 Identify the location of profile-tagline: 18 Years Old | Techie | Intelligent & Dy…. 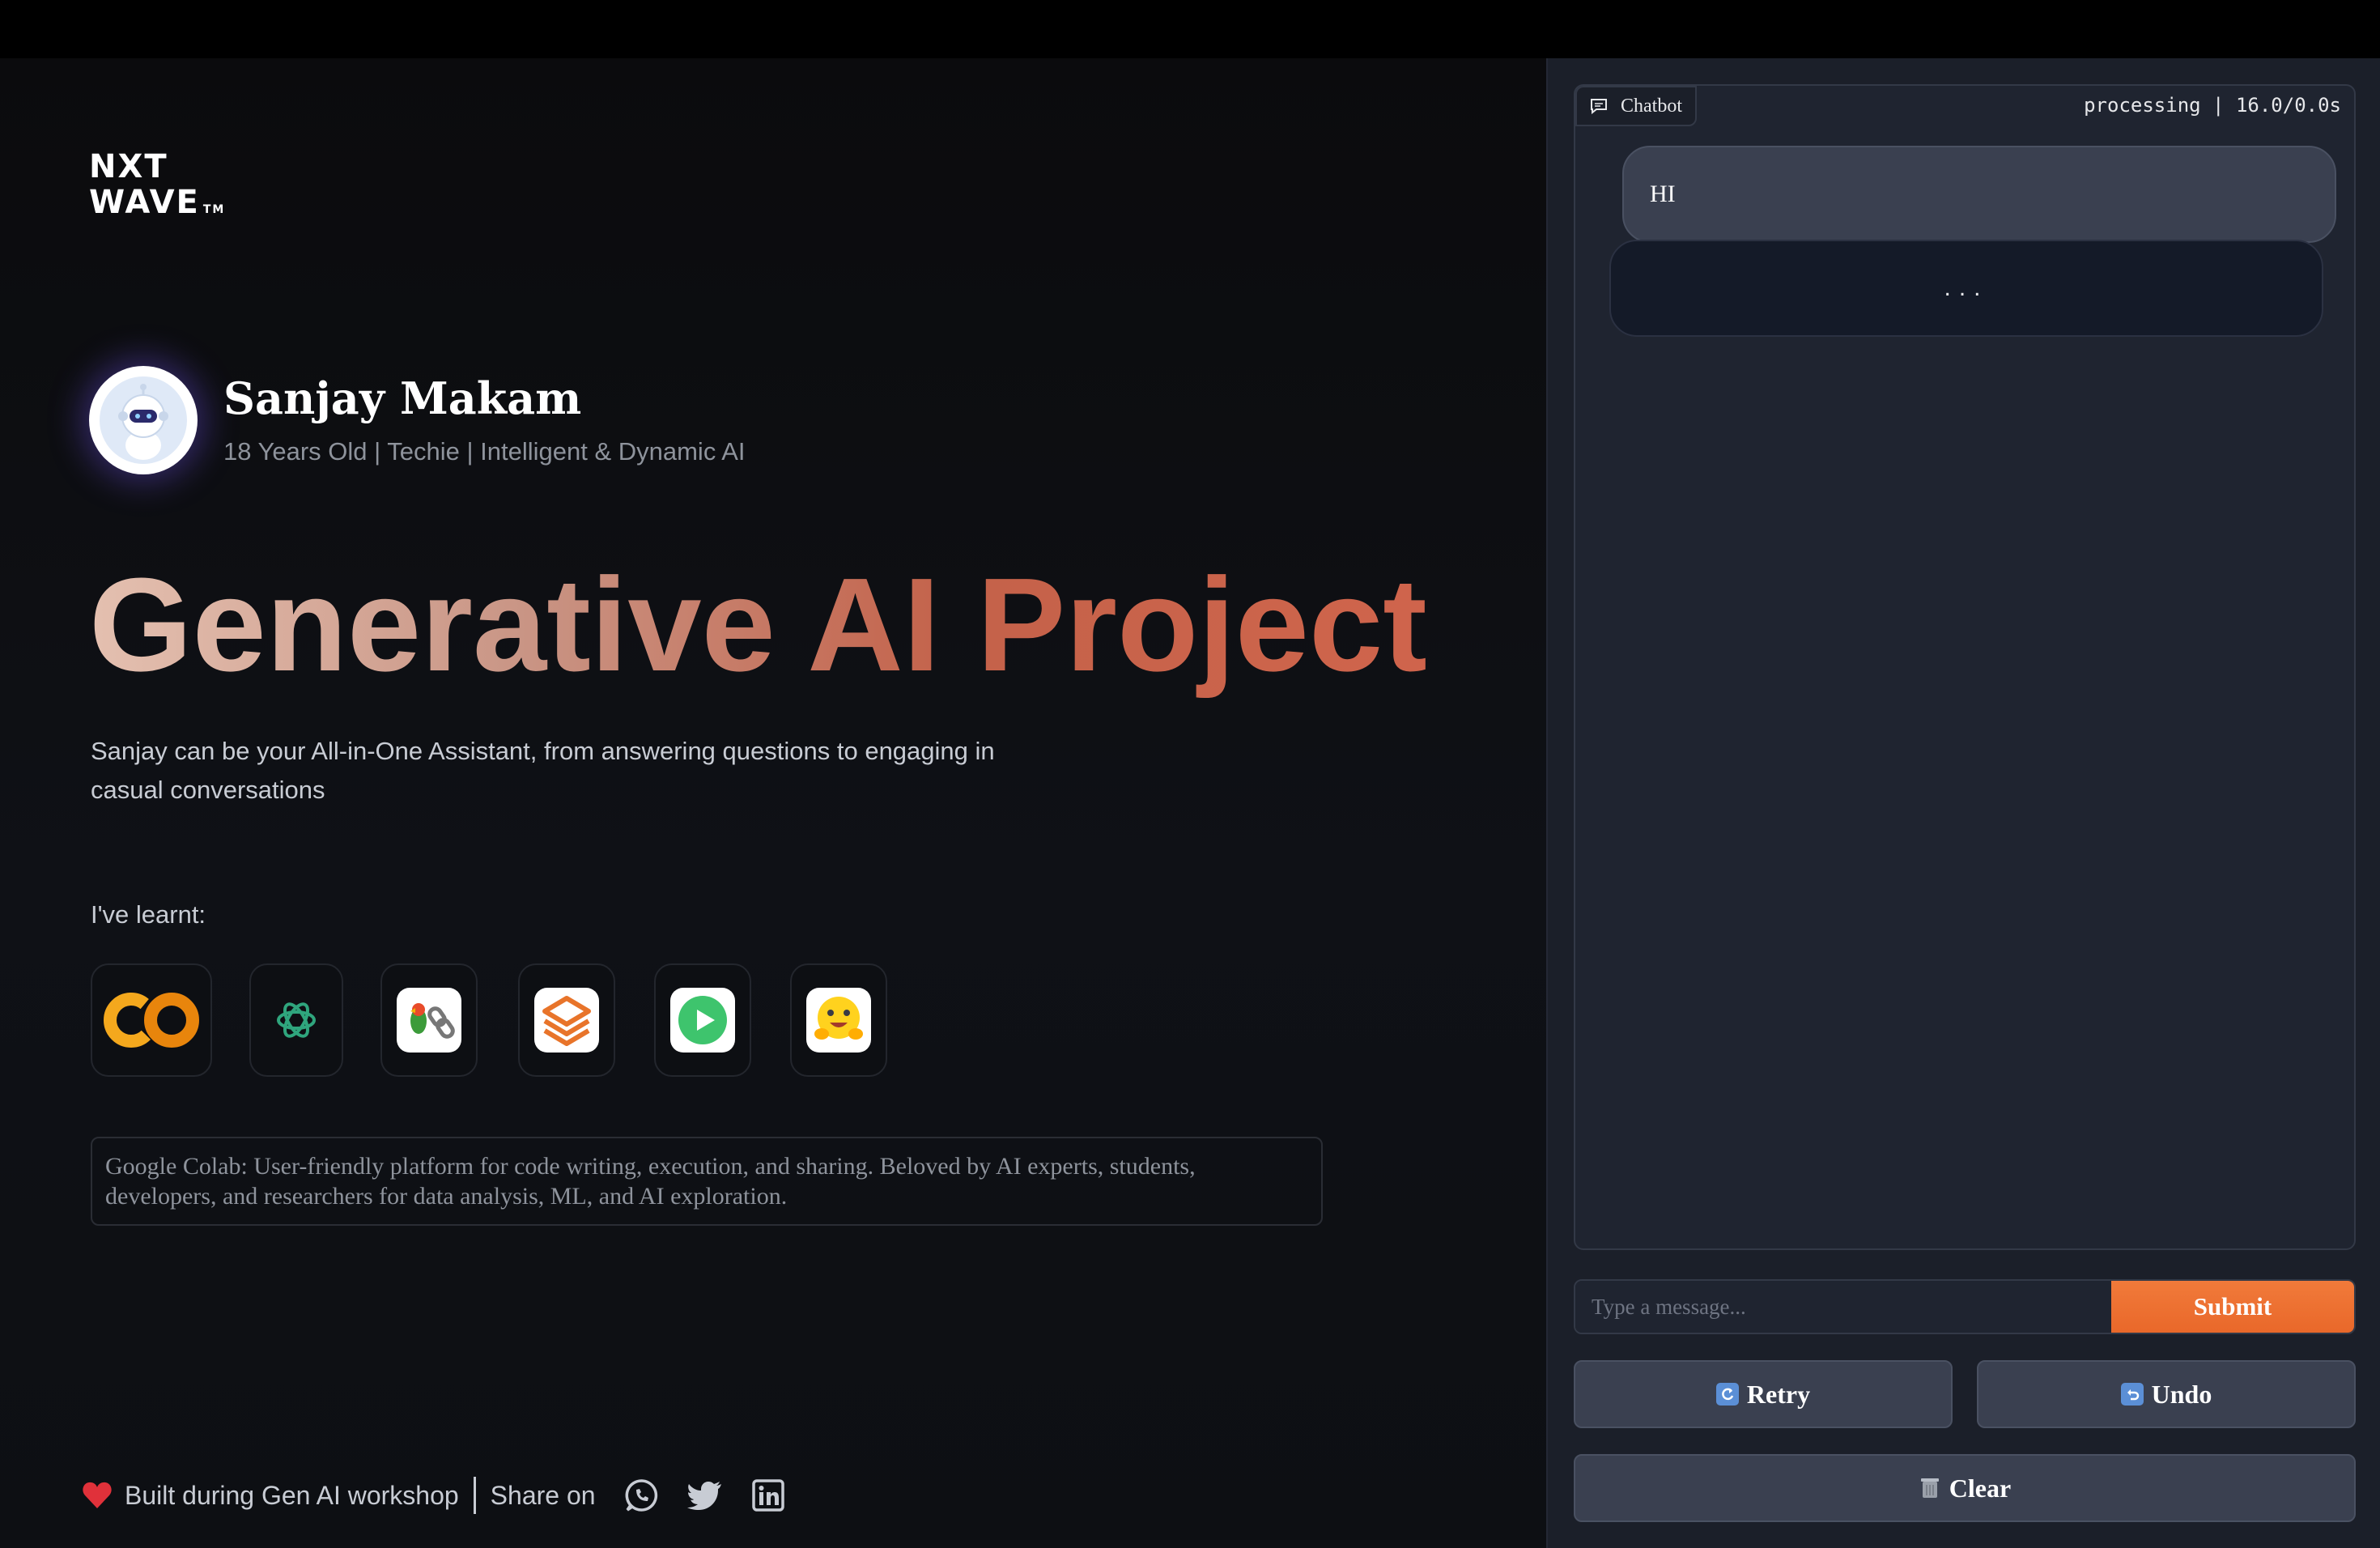
(484, 452).